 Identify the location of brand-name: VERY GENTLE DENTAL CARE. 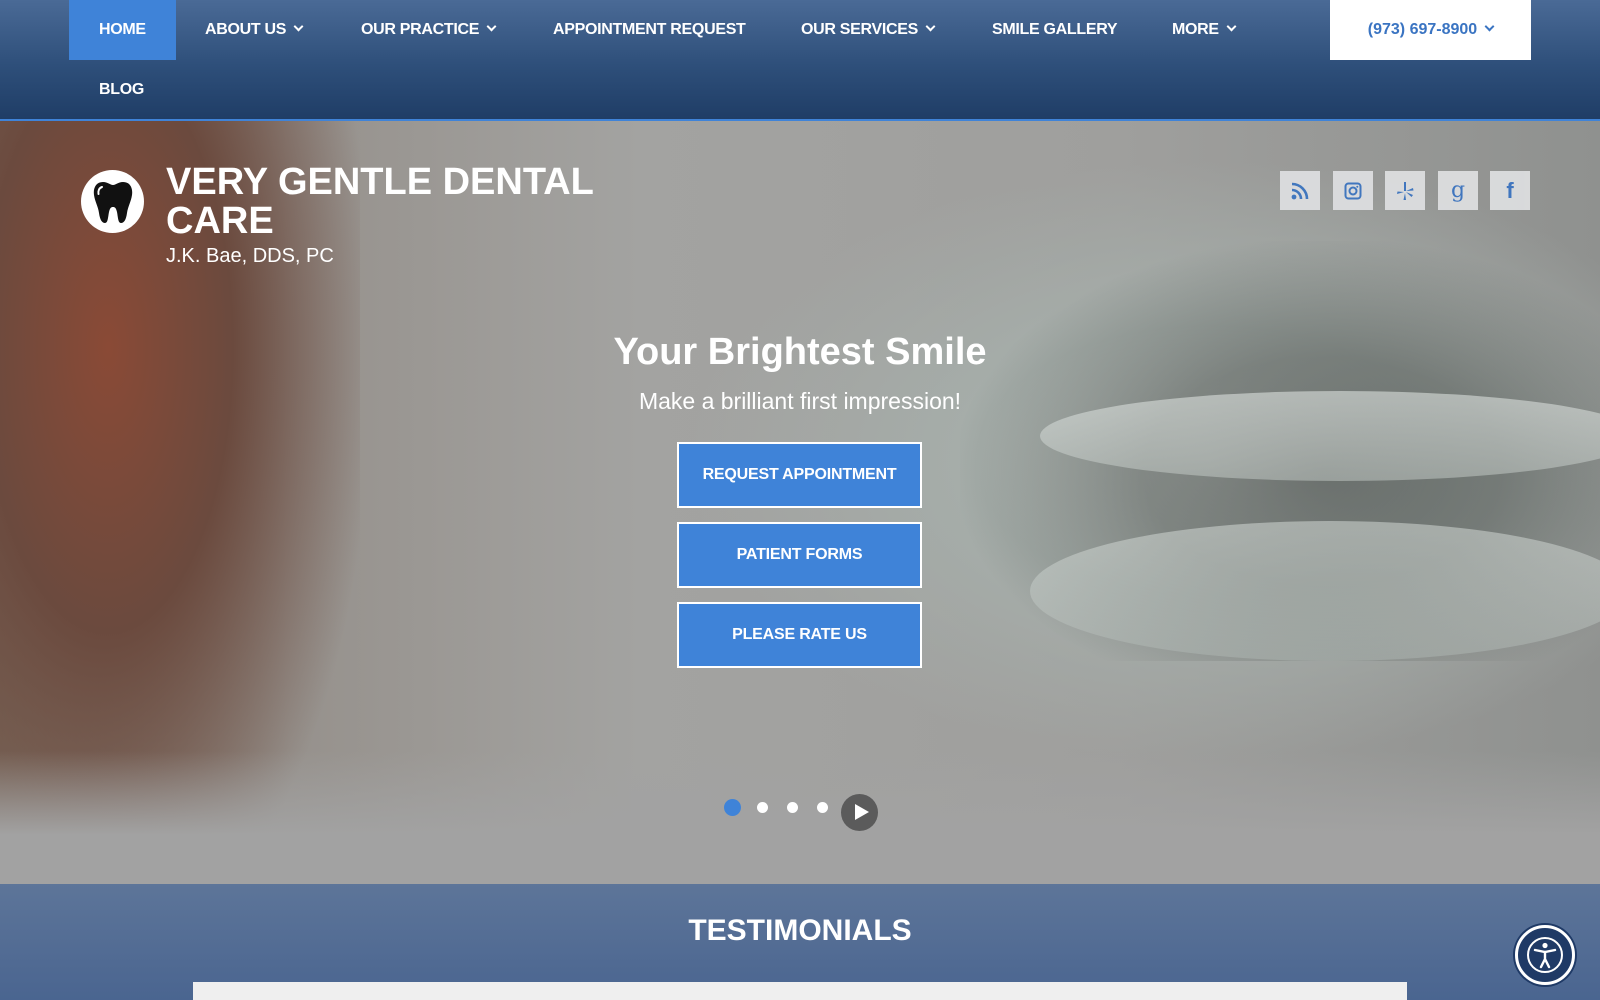
(396, 202).